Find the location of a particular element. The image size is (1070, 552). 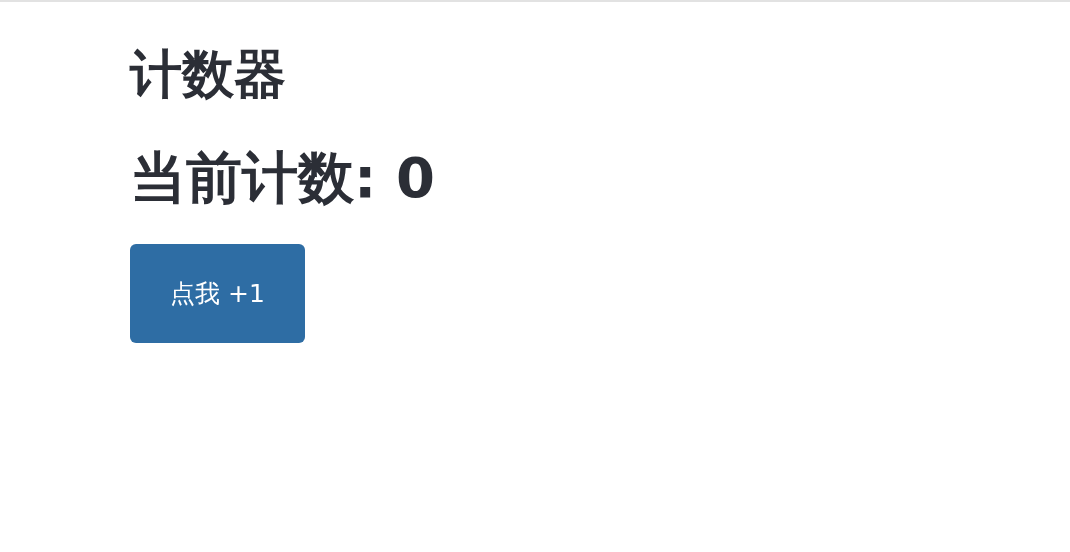

increment-button: 点我 +1 is located at coordinates (217, 293).